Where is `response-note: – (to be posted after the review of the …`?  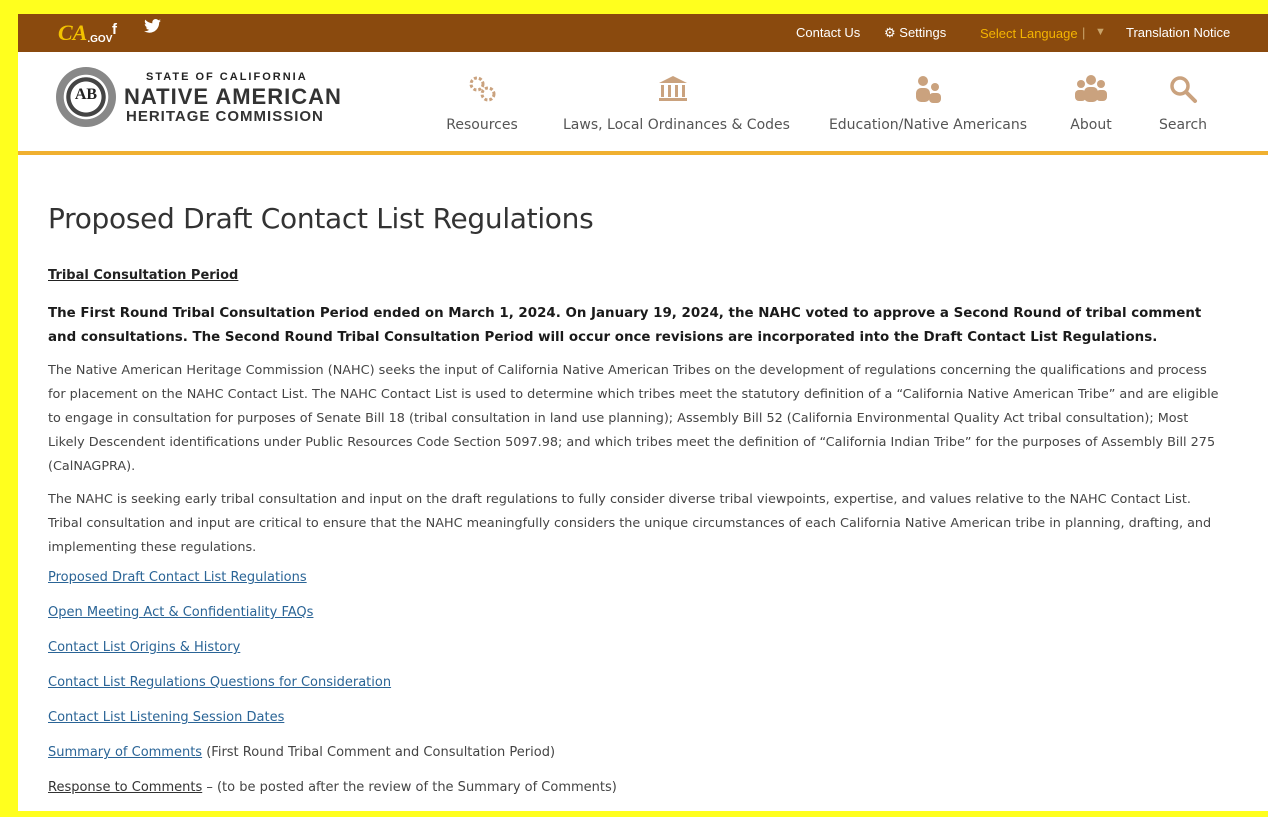
response-note: – (to be posted after the review of the … is located at coordinates (409, 787).